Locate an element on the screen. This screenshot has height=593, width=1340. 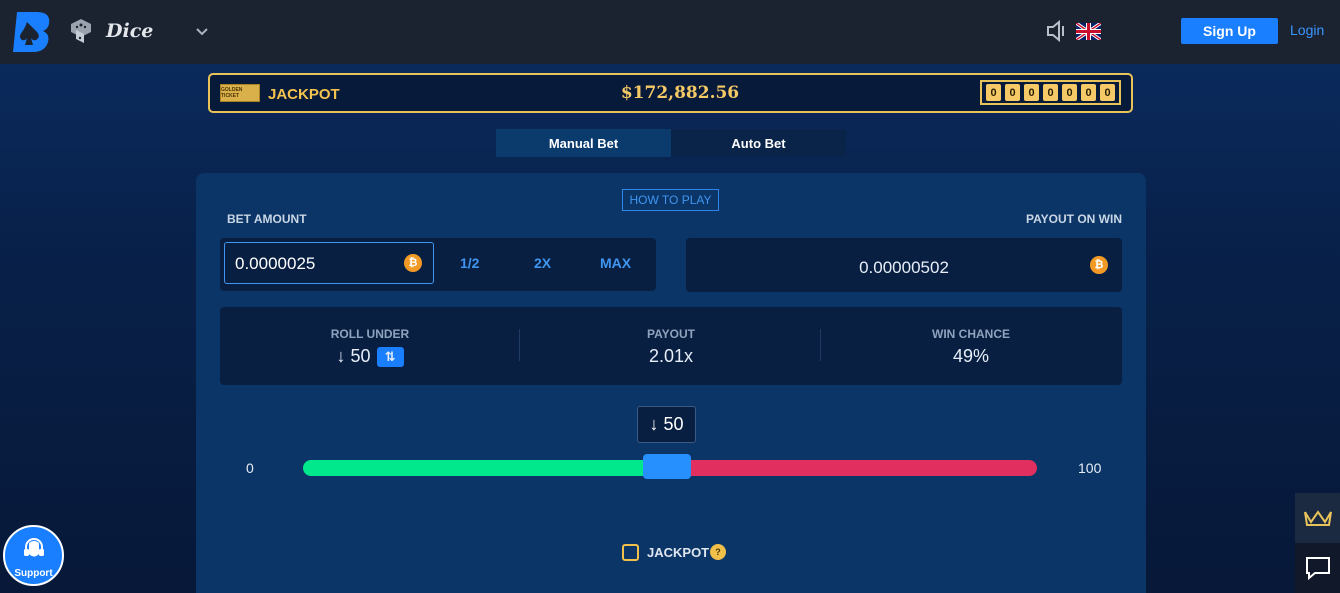
slider-lose-segment is located at coordinates (853, 468).